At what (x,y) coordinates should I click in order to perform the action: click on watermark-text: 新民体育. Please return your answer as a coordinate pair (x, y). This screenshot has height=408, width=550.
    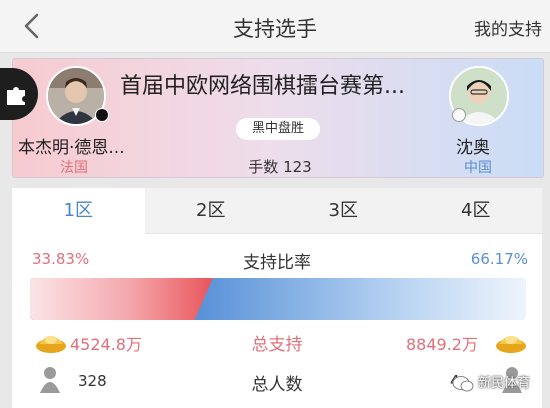
    Looking at the image, I should click on (504, 383).